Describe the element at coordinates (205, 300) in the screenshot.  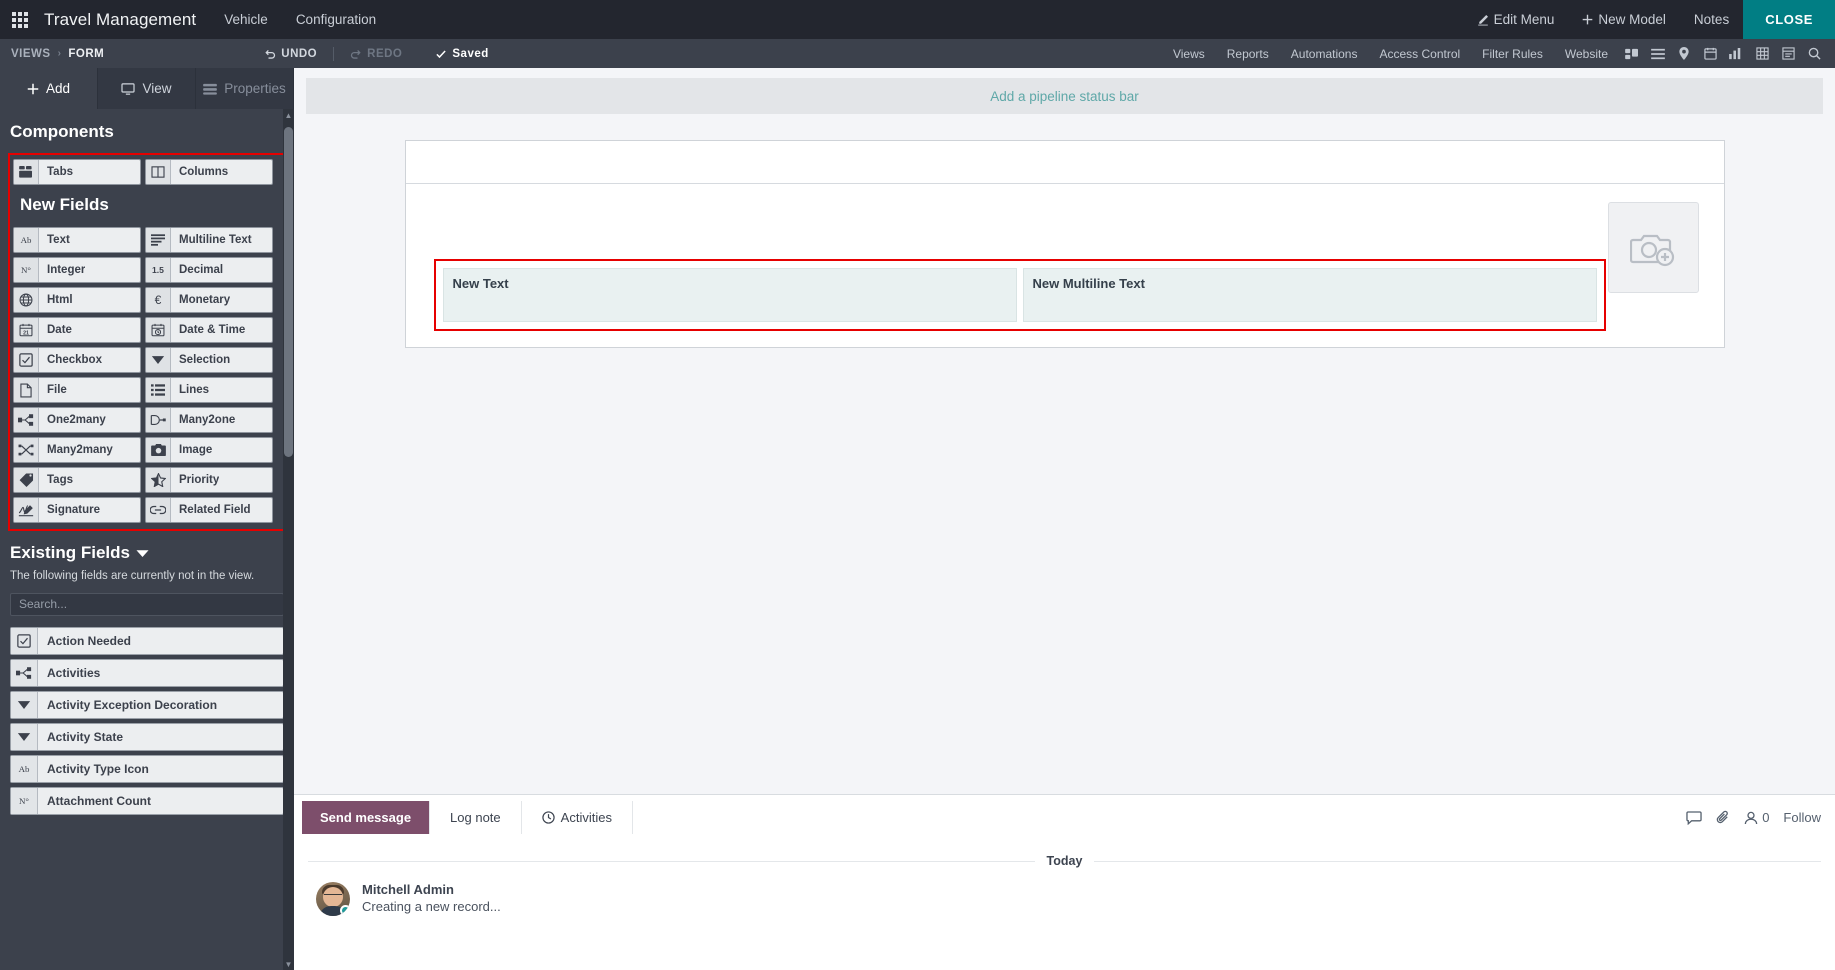
I see `field-tile-monetary-label: Monetary` at that location.